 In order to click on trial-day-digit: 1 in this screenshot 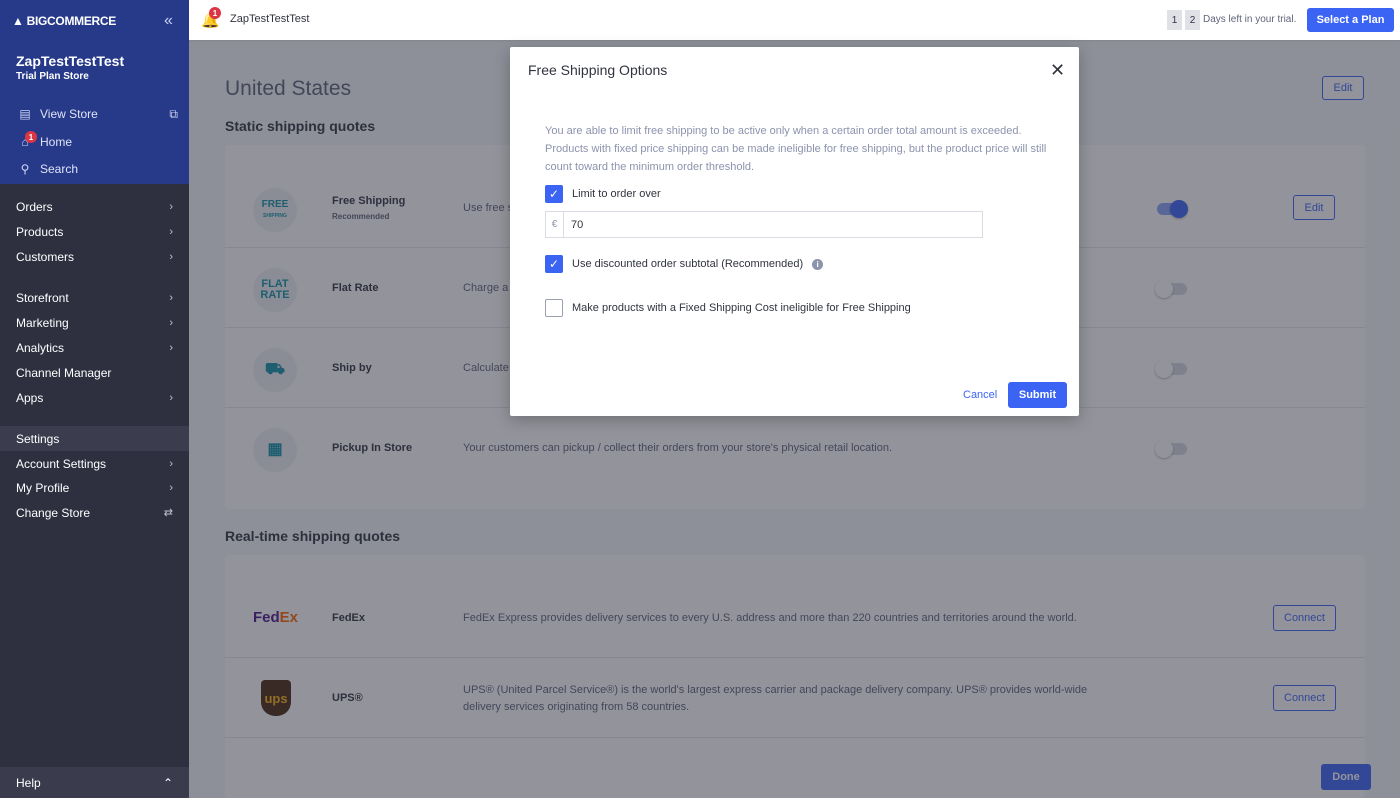, I will do `click(1174, 20)`.